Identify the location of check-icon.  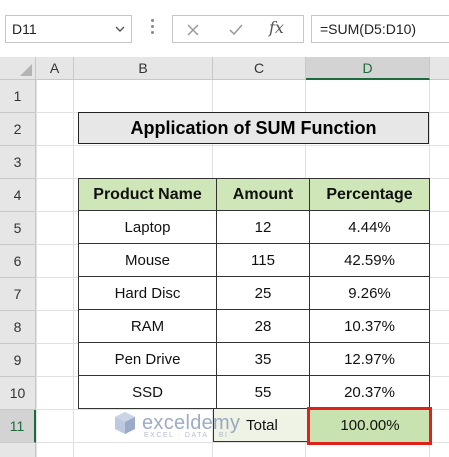
(236, 30).